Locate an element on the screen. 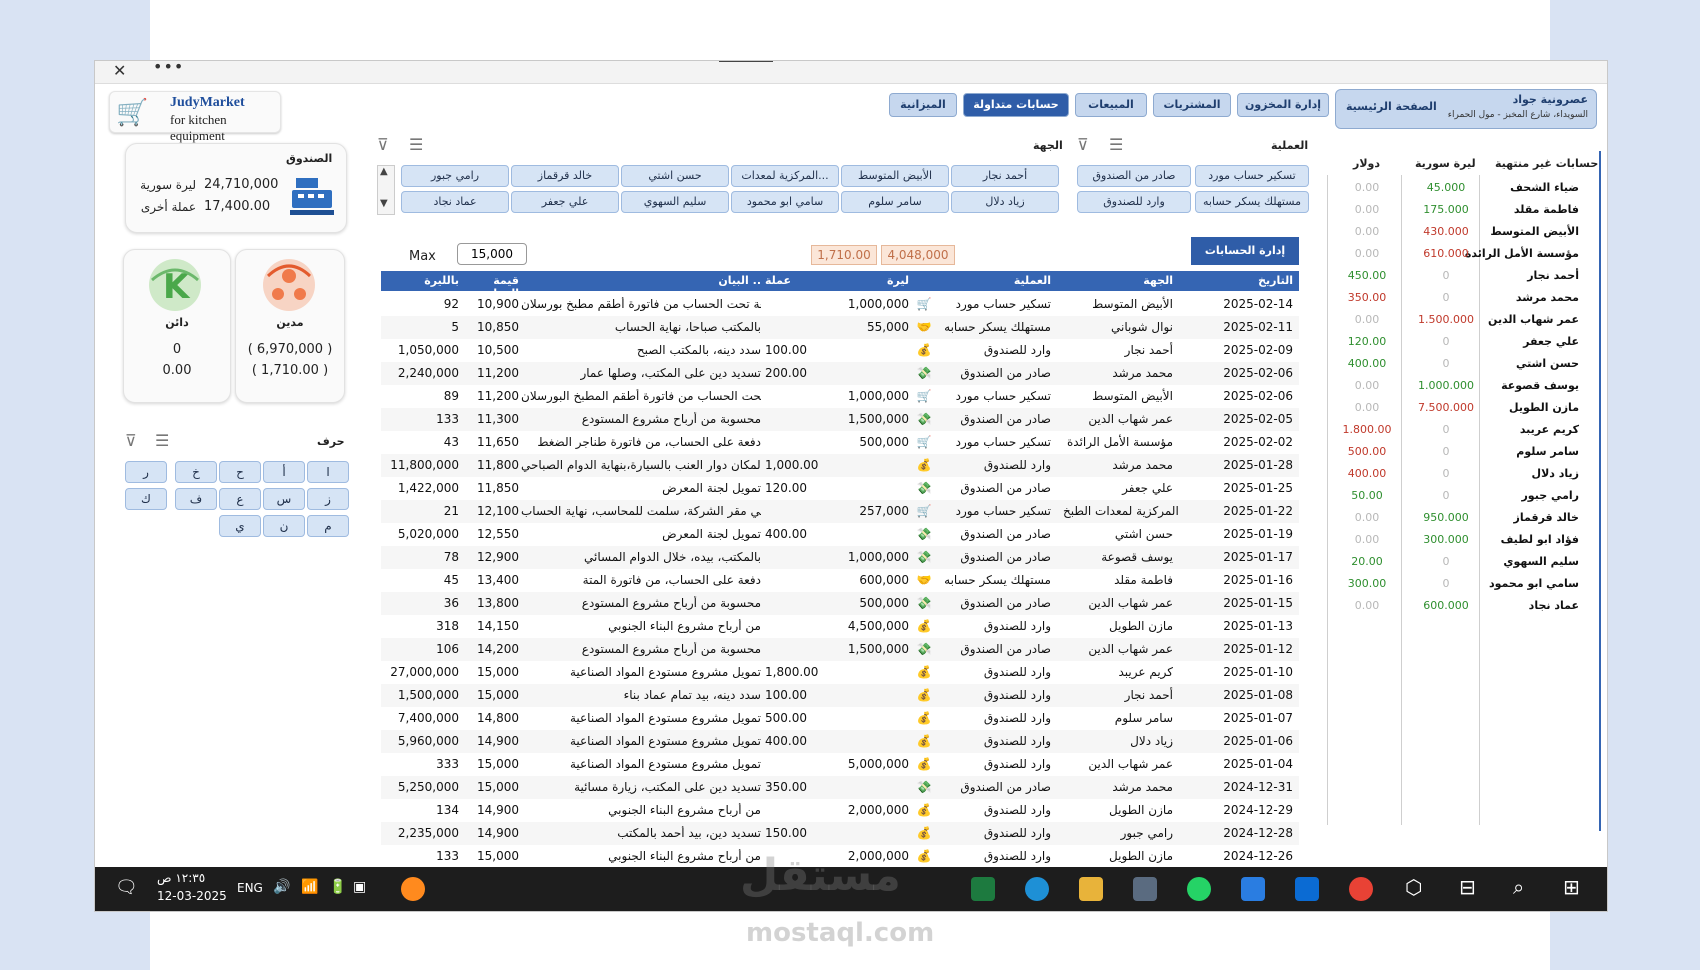  col-date: التاريخ is located at coordinates (1238, 280).